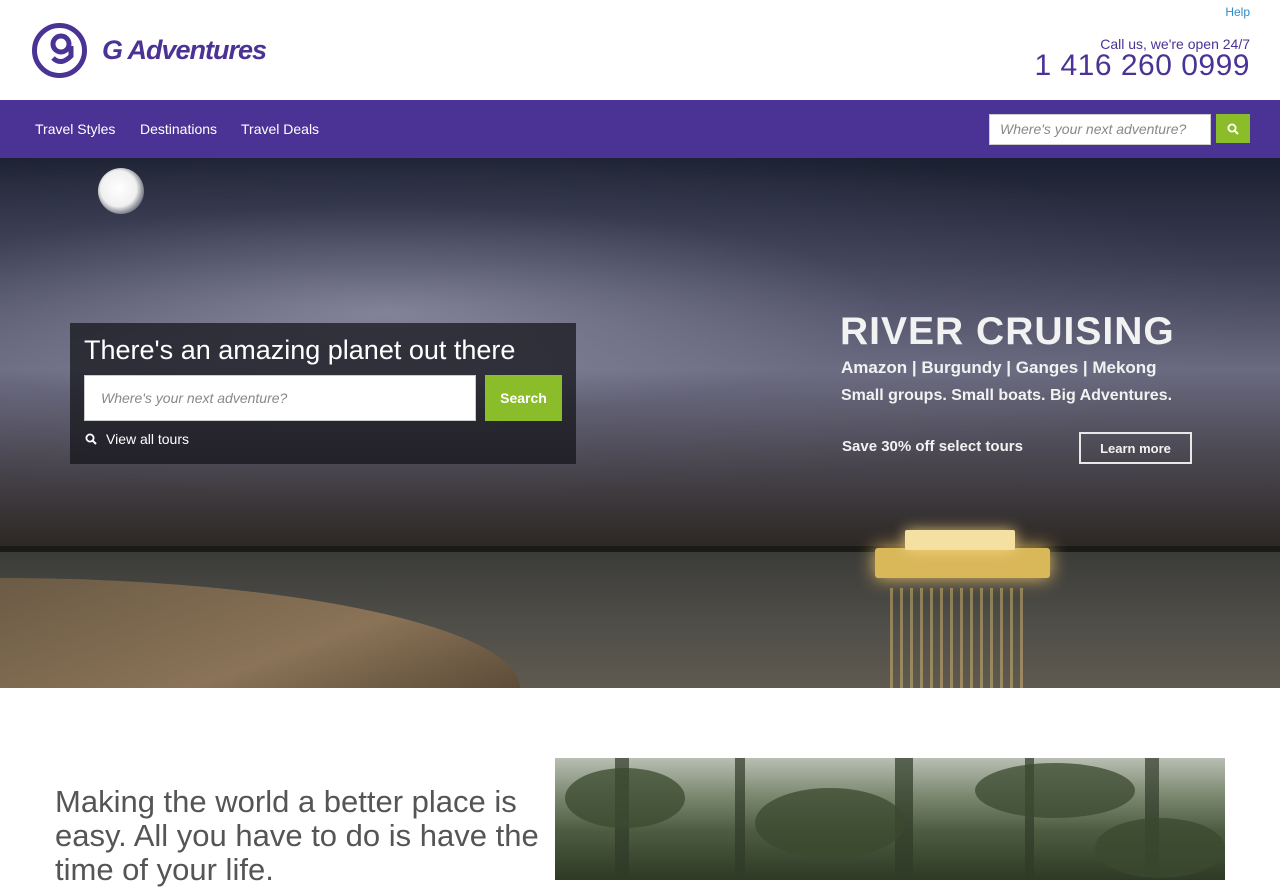 The height and width of the screenshot is (887, 1280). Describe the element at coordinates (965, 555) in the screenshot. I see `river-boat-image` at that location.